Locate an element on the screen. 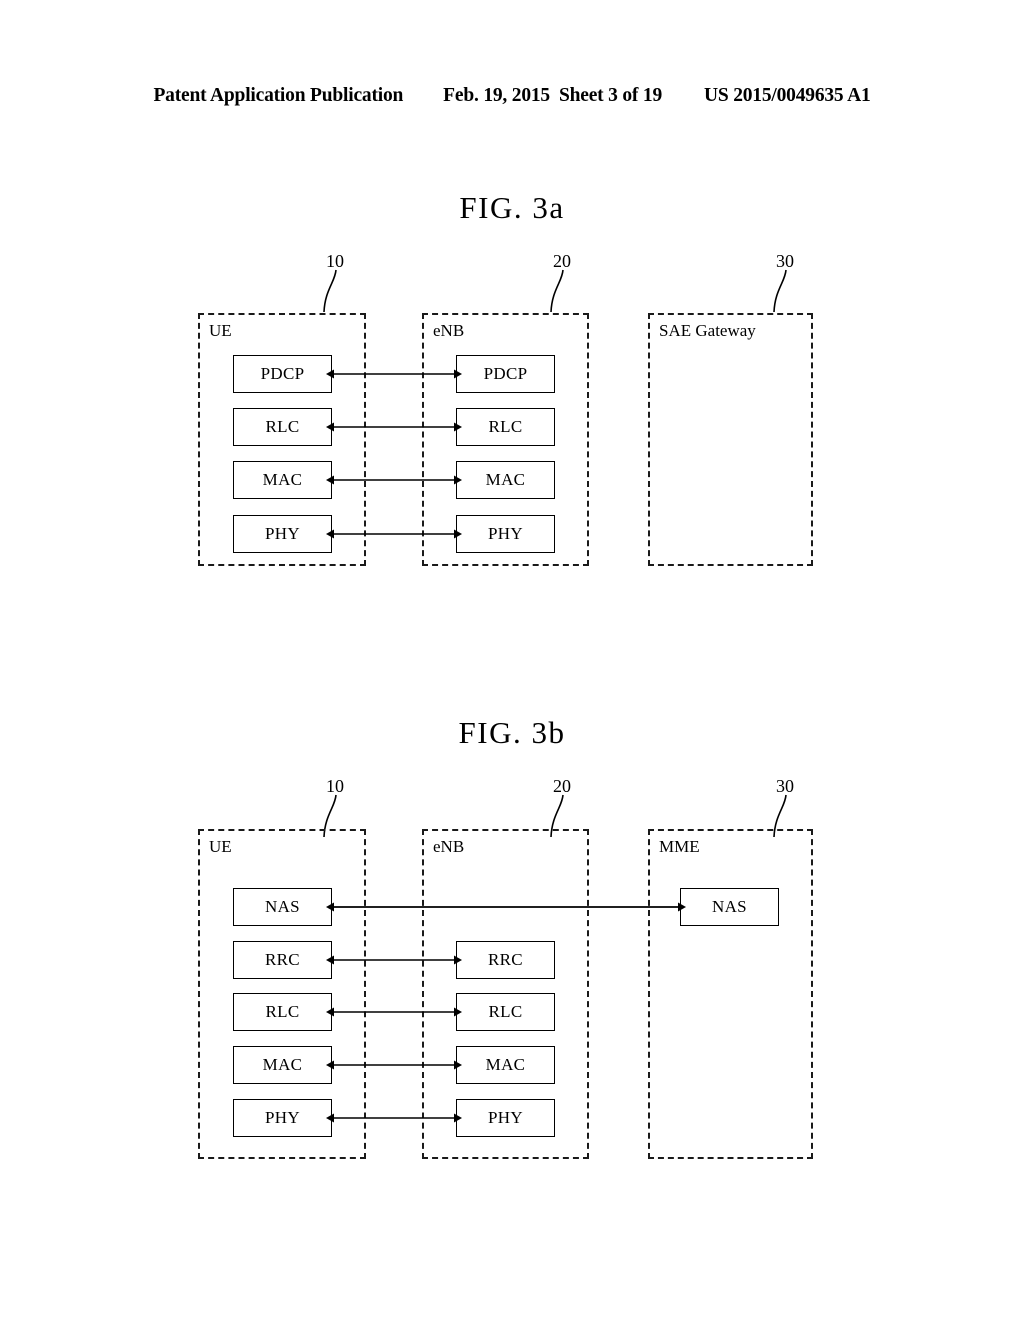 The width and height of the screenshot is (1024, 1320). ue-layer-phy-b: PHY is located at coordinates (282, 1118).